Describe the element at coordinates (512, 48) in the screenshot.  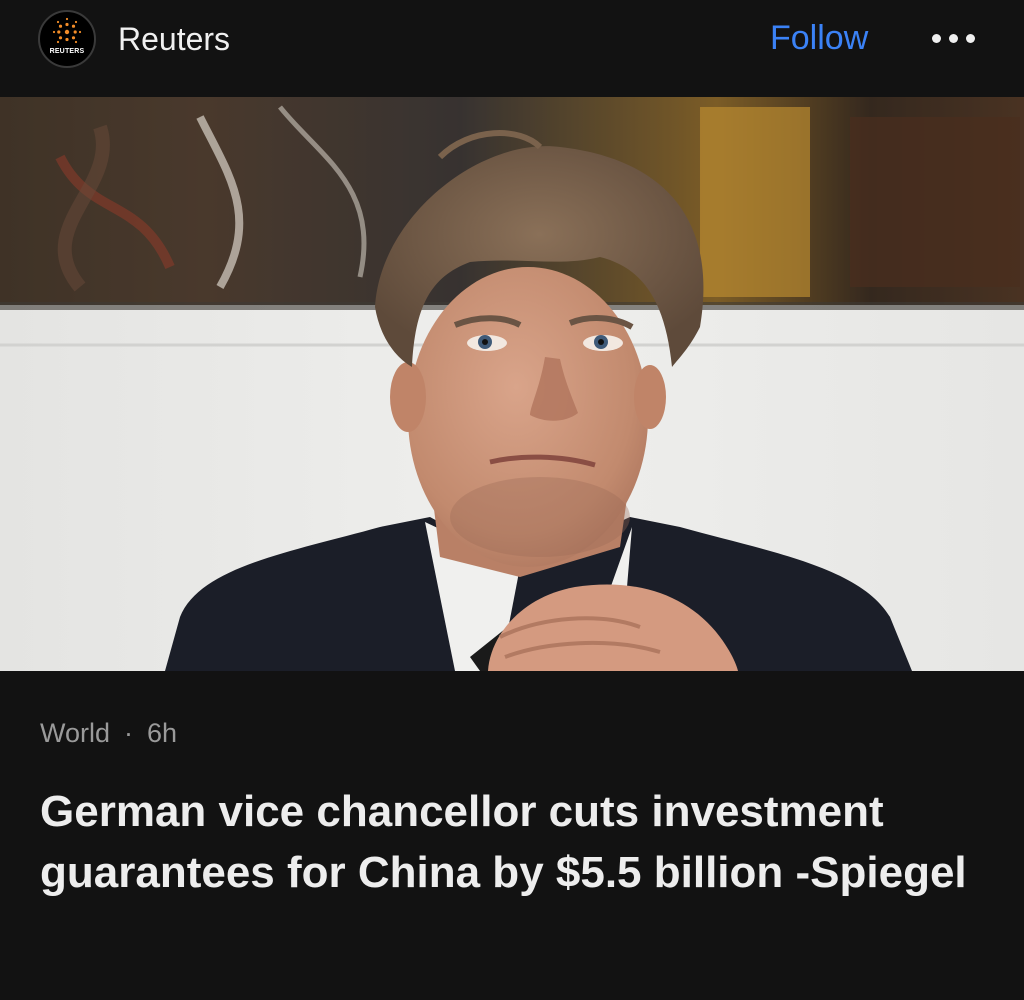
I see `feed-item-header: REUTERS Reuters Follow` at that location.